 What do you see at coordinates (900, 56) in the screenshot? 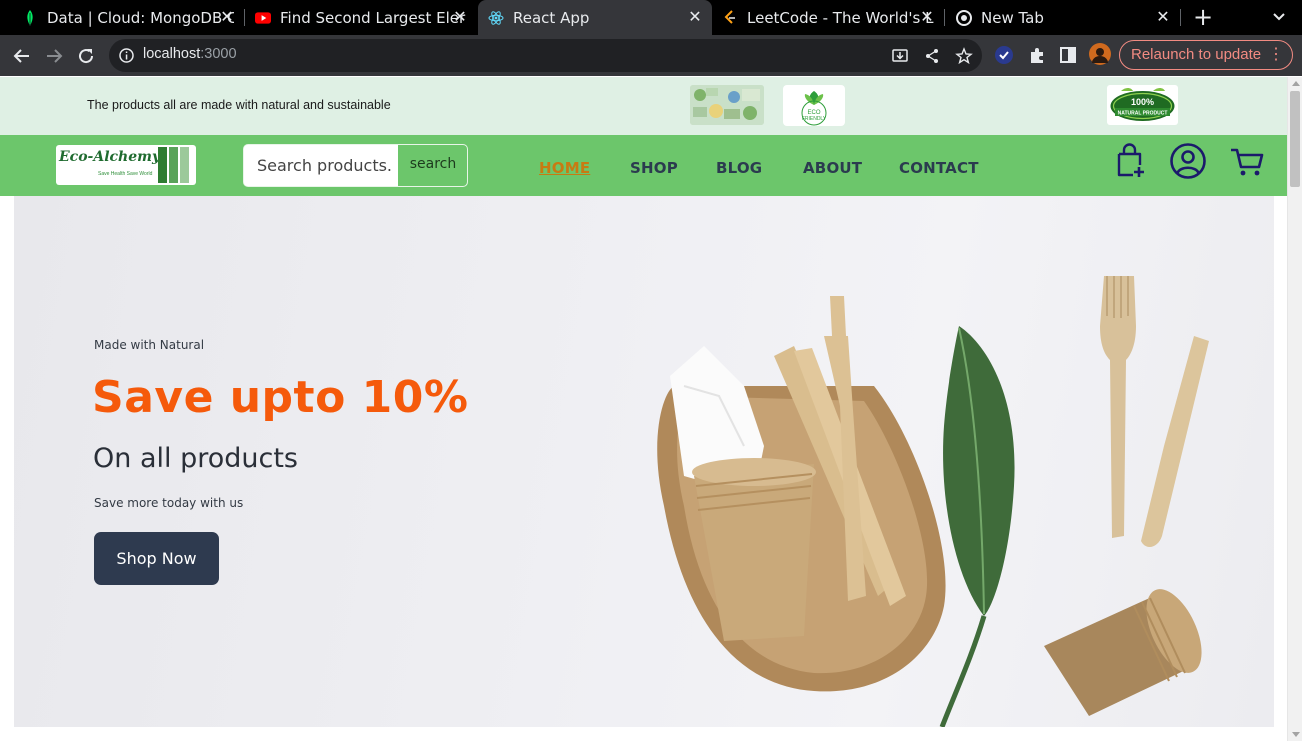
I see `install-app-icon` at bounding box center [900, 56].